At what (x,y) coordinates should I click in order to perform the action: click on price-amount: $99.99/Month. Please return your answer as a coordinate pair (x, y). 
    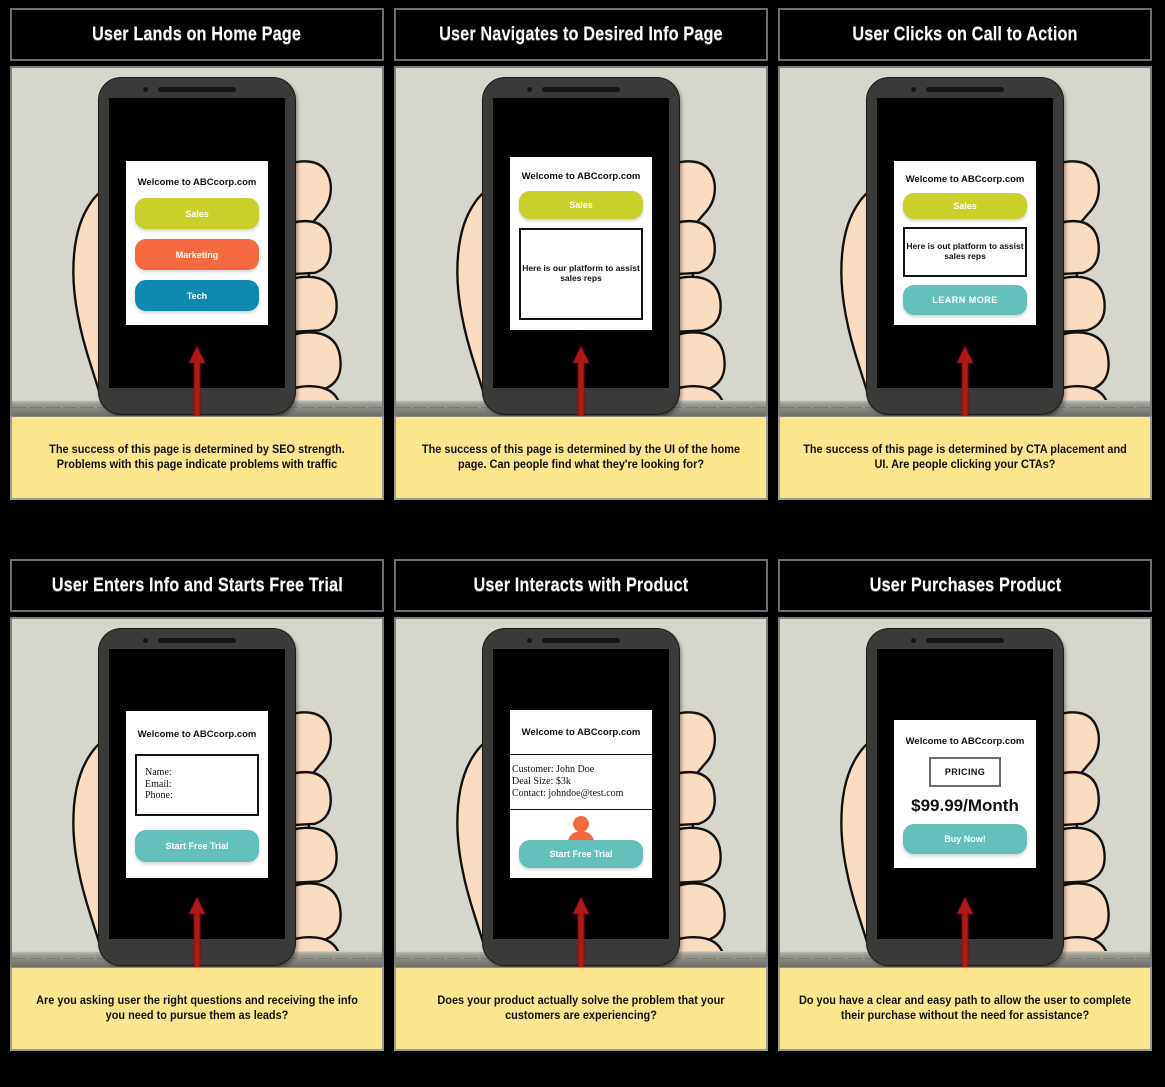
    Looking at the image, I should click on (965, 805).